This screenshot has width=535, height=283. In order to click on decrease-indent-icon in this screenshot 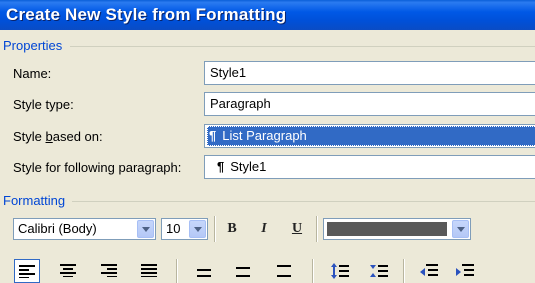, I will do `click(429, 270)`.